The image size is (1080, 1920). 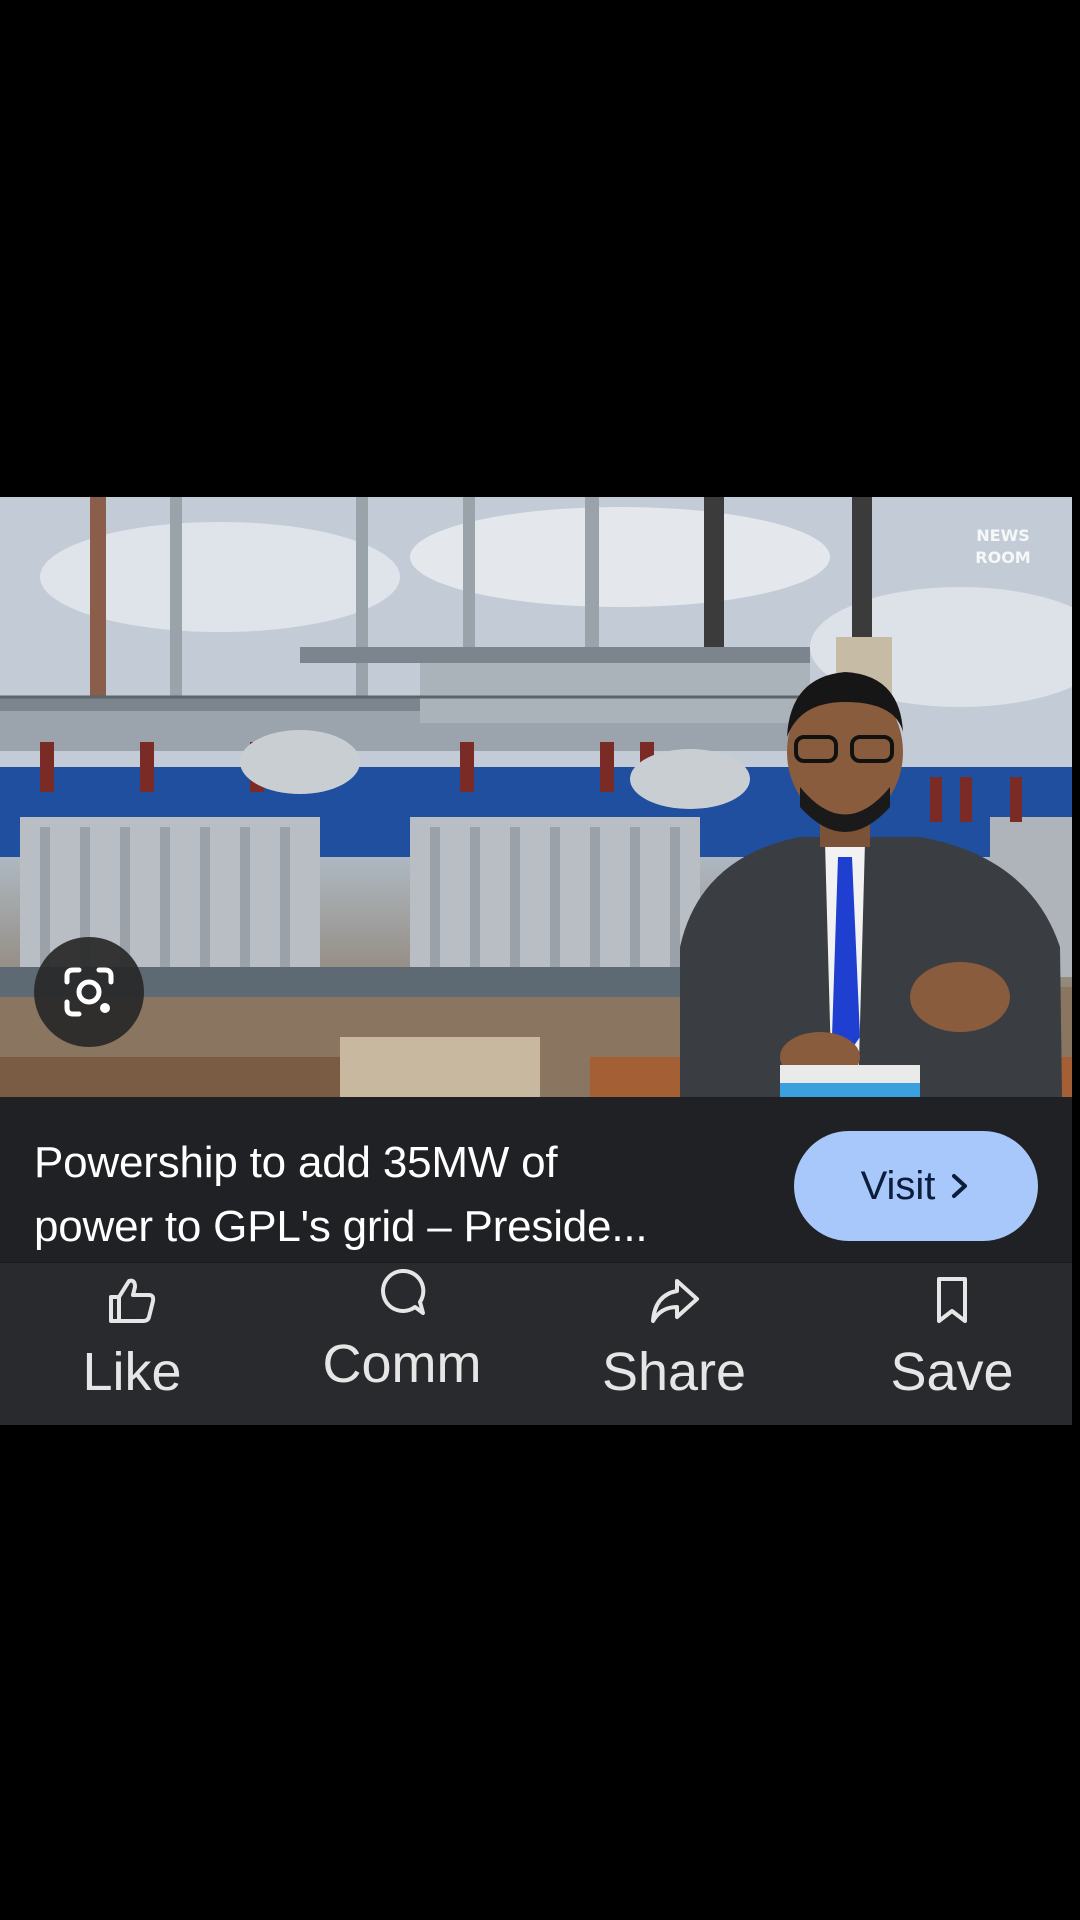 I want to click on comment-label: Comm, so click(x=402, y=1364).